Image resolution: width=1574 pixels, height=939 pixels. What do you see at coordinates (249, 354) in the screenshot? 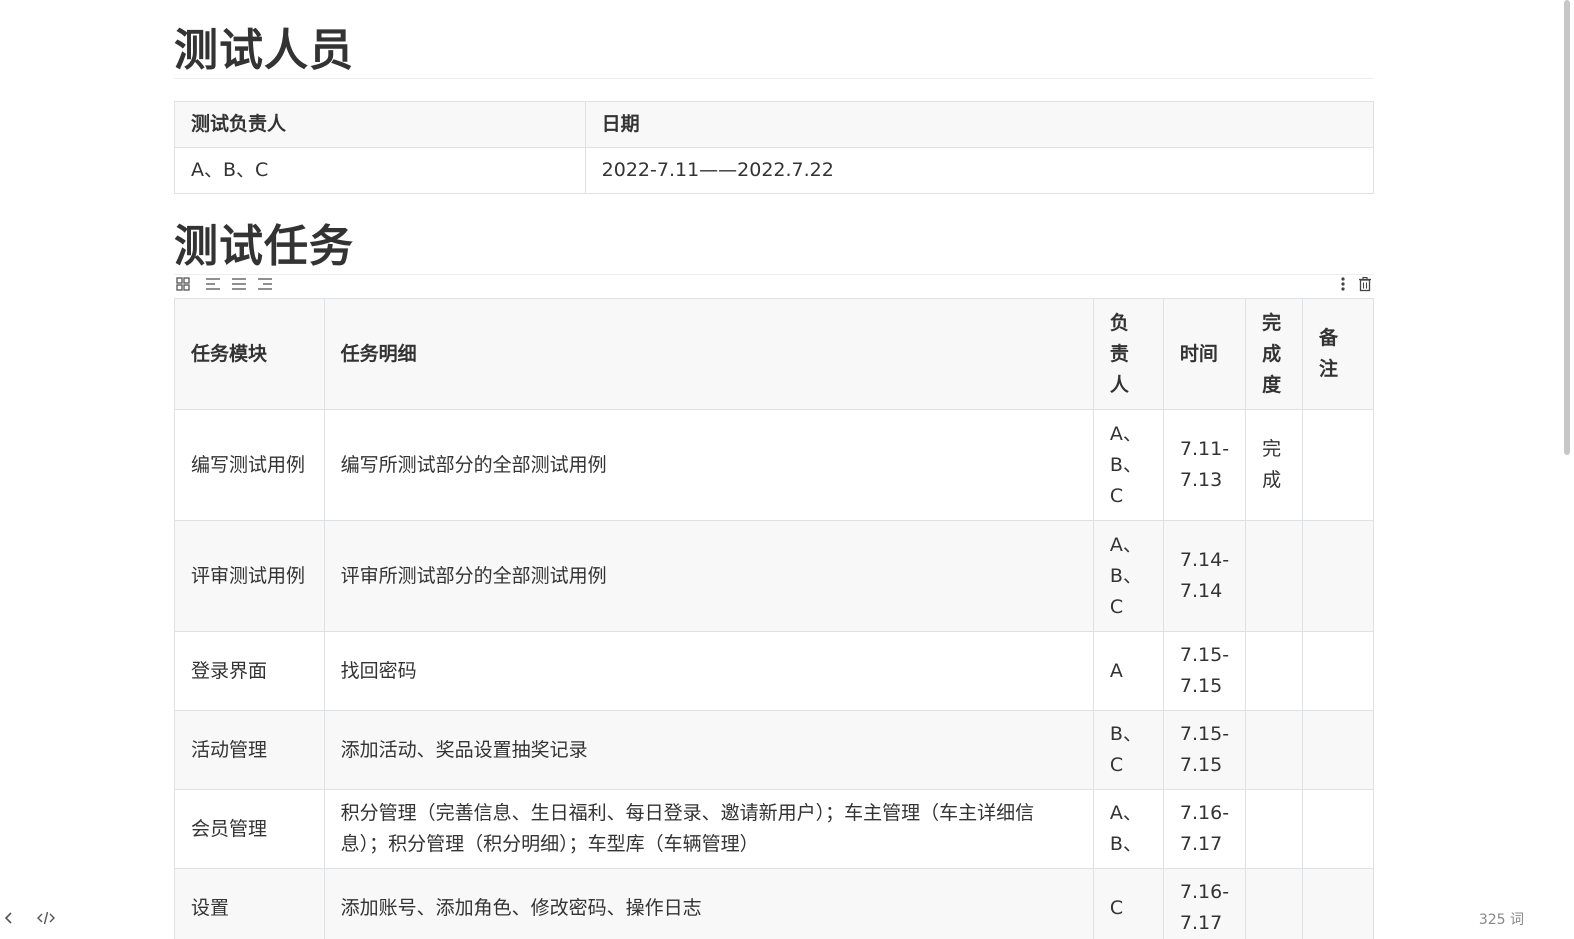
I see `table-header-cell: 任务模块` at bounding box center [249, 354].